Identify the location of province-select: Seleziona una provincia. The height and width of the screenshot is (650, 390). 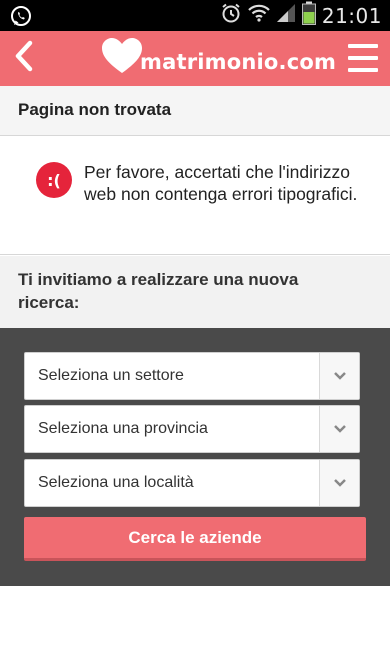
(192, 429).